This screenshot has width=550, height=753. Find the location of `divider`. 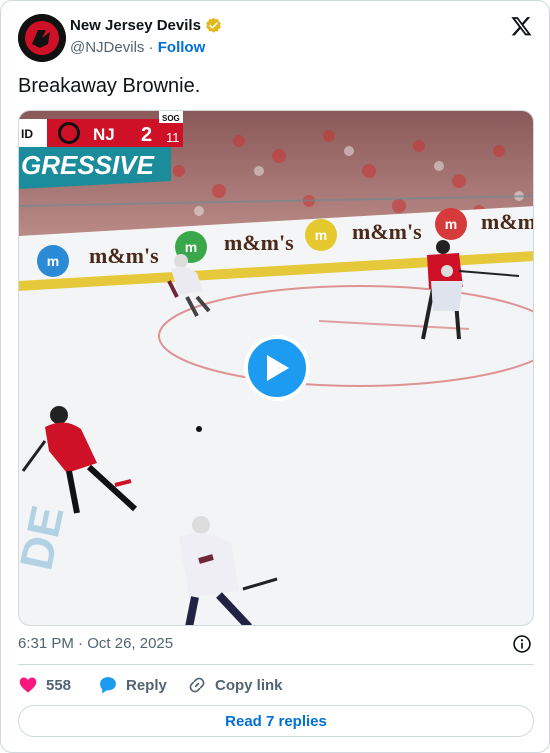

divider is located at coordinates (276, 664).